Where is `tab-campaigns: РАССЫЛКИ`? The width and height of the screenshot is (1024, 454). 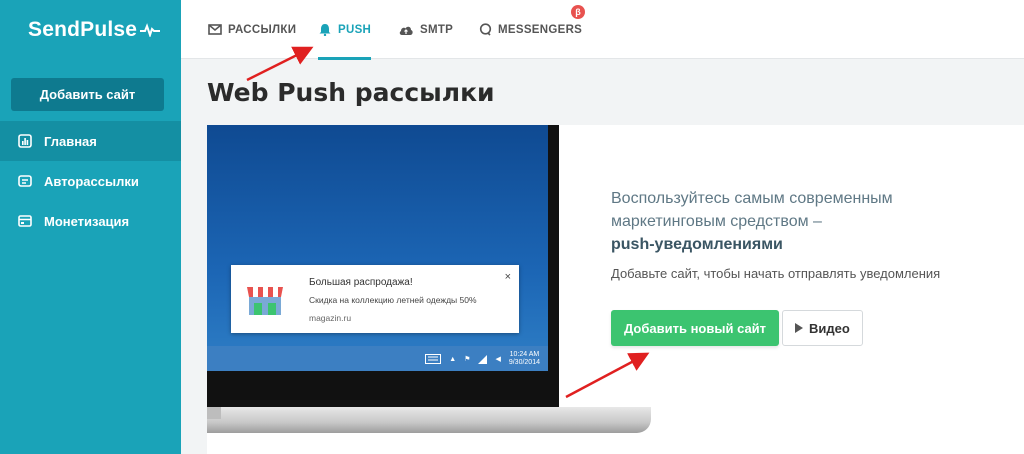 tab-campaigns: РАССЫЛКИ is located at coordinates (252, 29).